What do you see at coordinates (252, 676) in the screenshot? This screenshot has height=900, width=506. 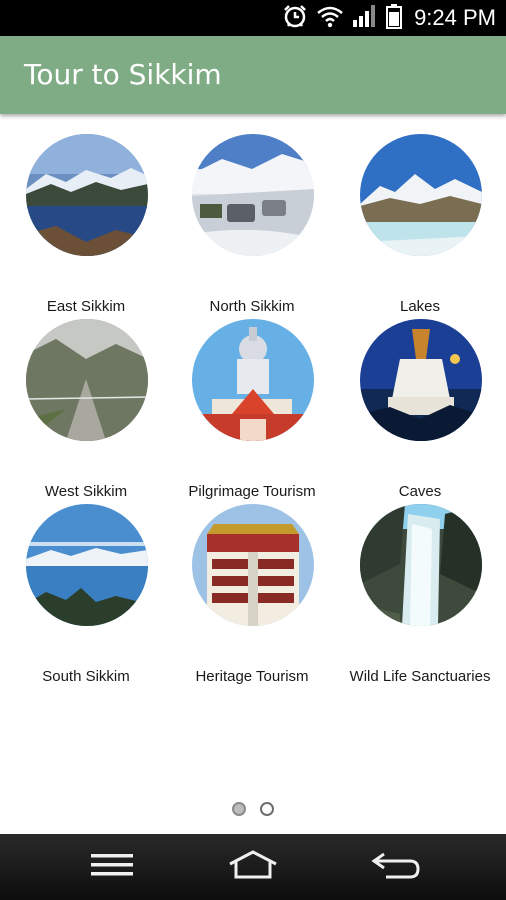 I see `category-label: Heritage Tourism` at bounding box center [252, 676].